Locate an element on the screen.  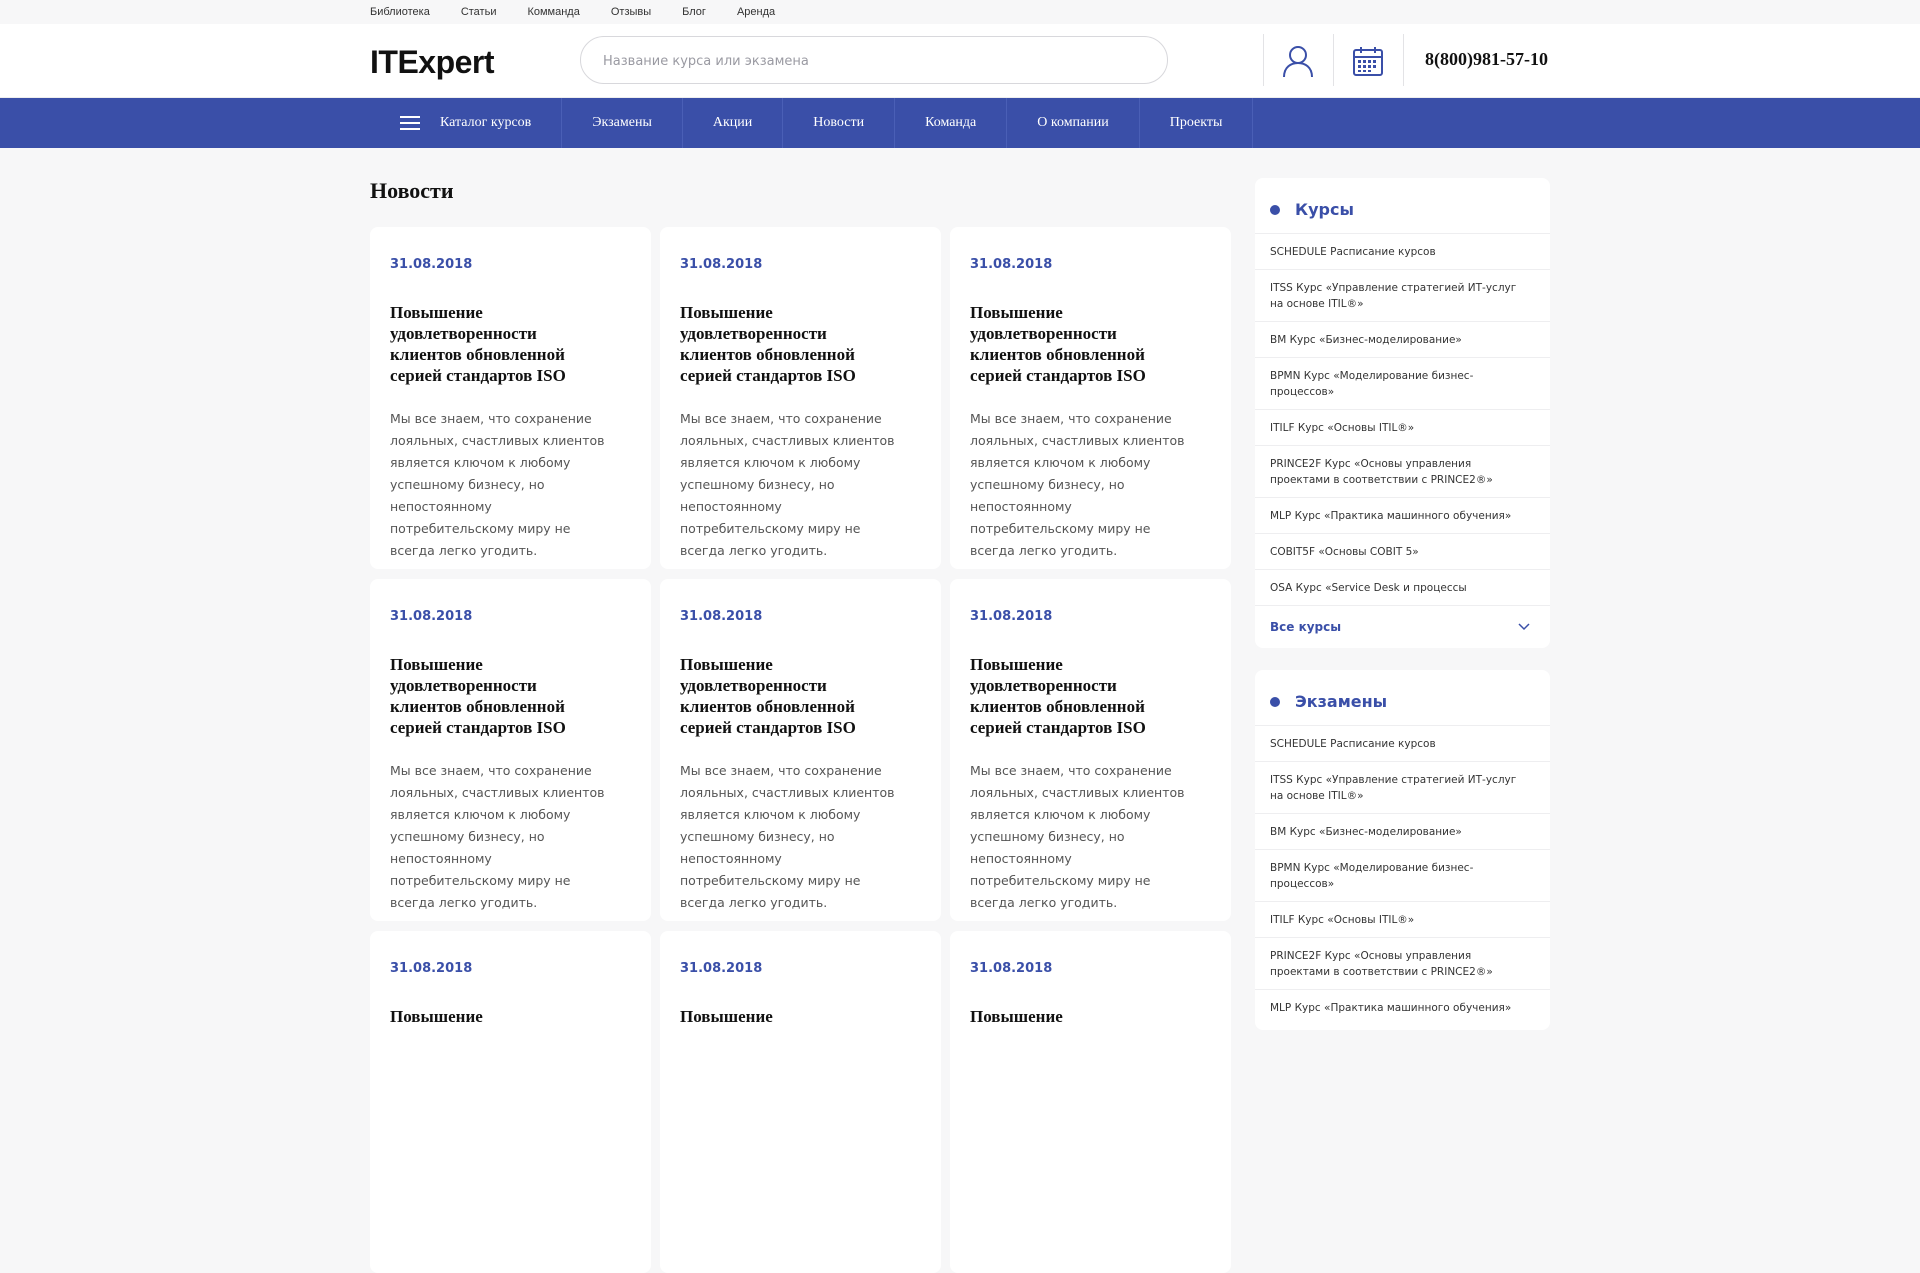
all-courses-toggle: Все курсы is located at coordinates (1402, 626).